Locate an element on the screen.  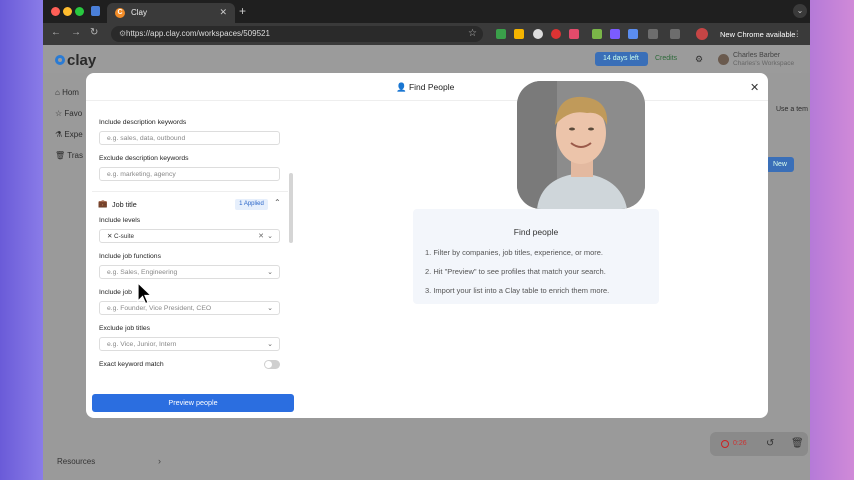
exclude-job-titles-placeholder: e.g. Vice, Junior, Intern is located at coordinates (142, 344).